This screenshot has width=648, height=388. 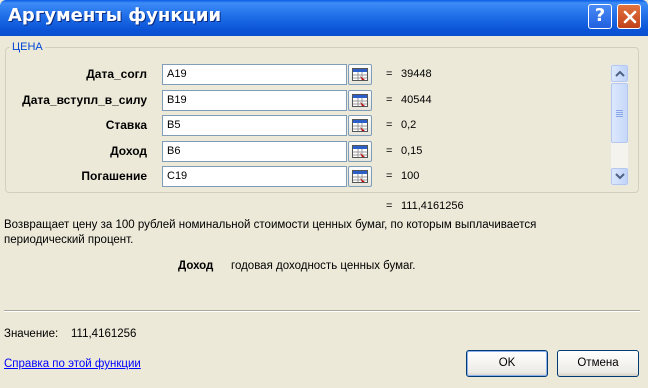 I want to click on arg-value: 100, so click(x=410, y=176).